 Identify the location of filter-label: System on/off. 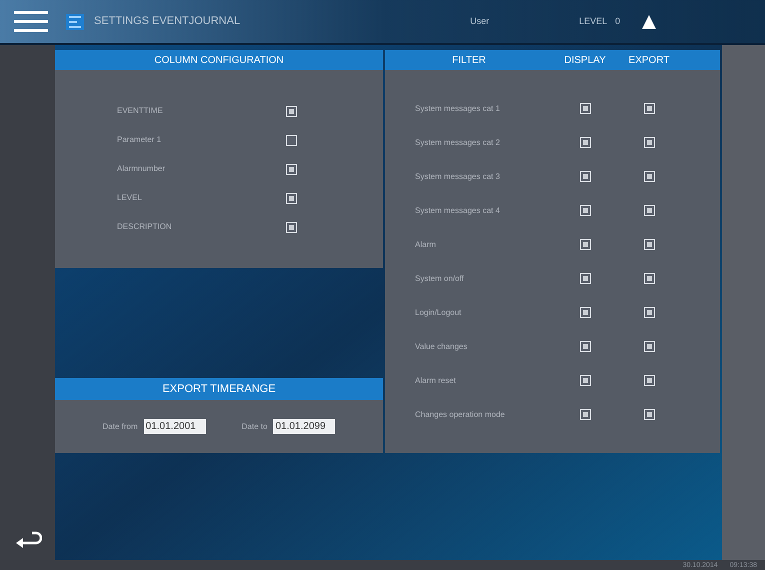
(439, 278).